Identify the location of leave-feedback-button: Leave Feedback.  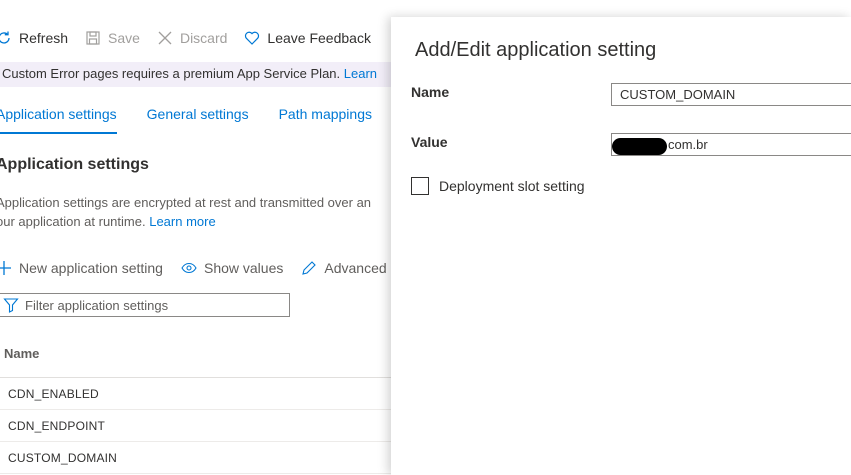
(307, 38).